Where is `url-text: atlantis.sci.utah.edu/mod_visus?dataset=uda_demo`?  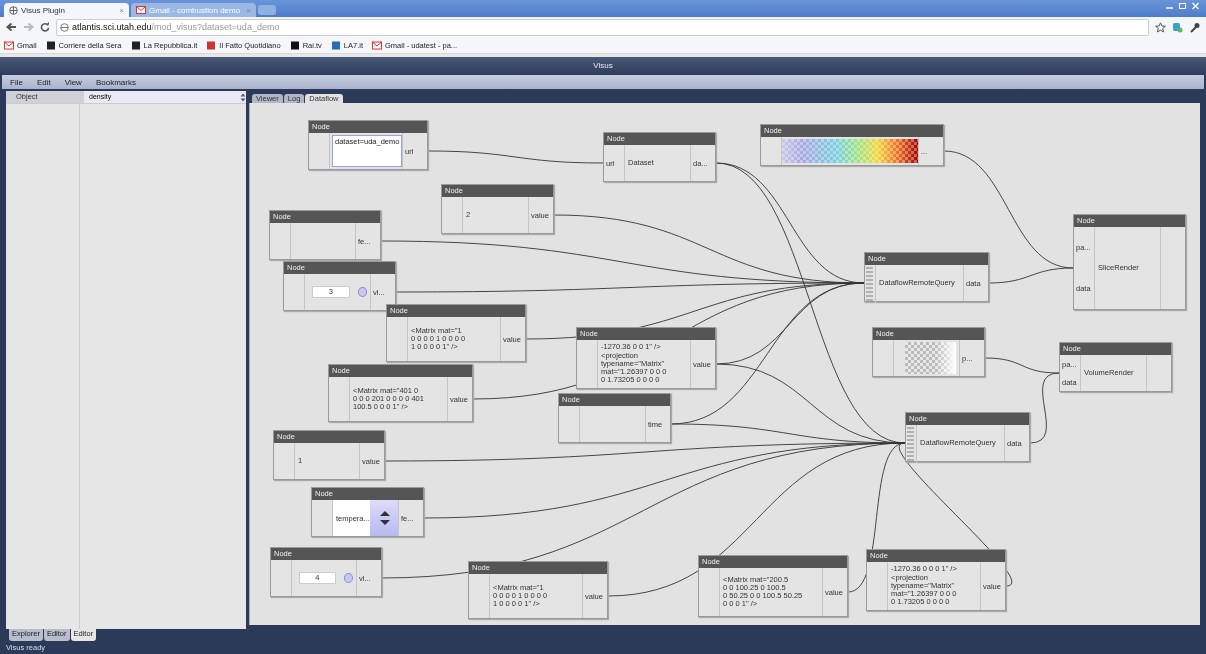
url-text: atlantis.sci.utah.edu/mod_visus?dataset=uda_demo is located at coordinates (176, 27).